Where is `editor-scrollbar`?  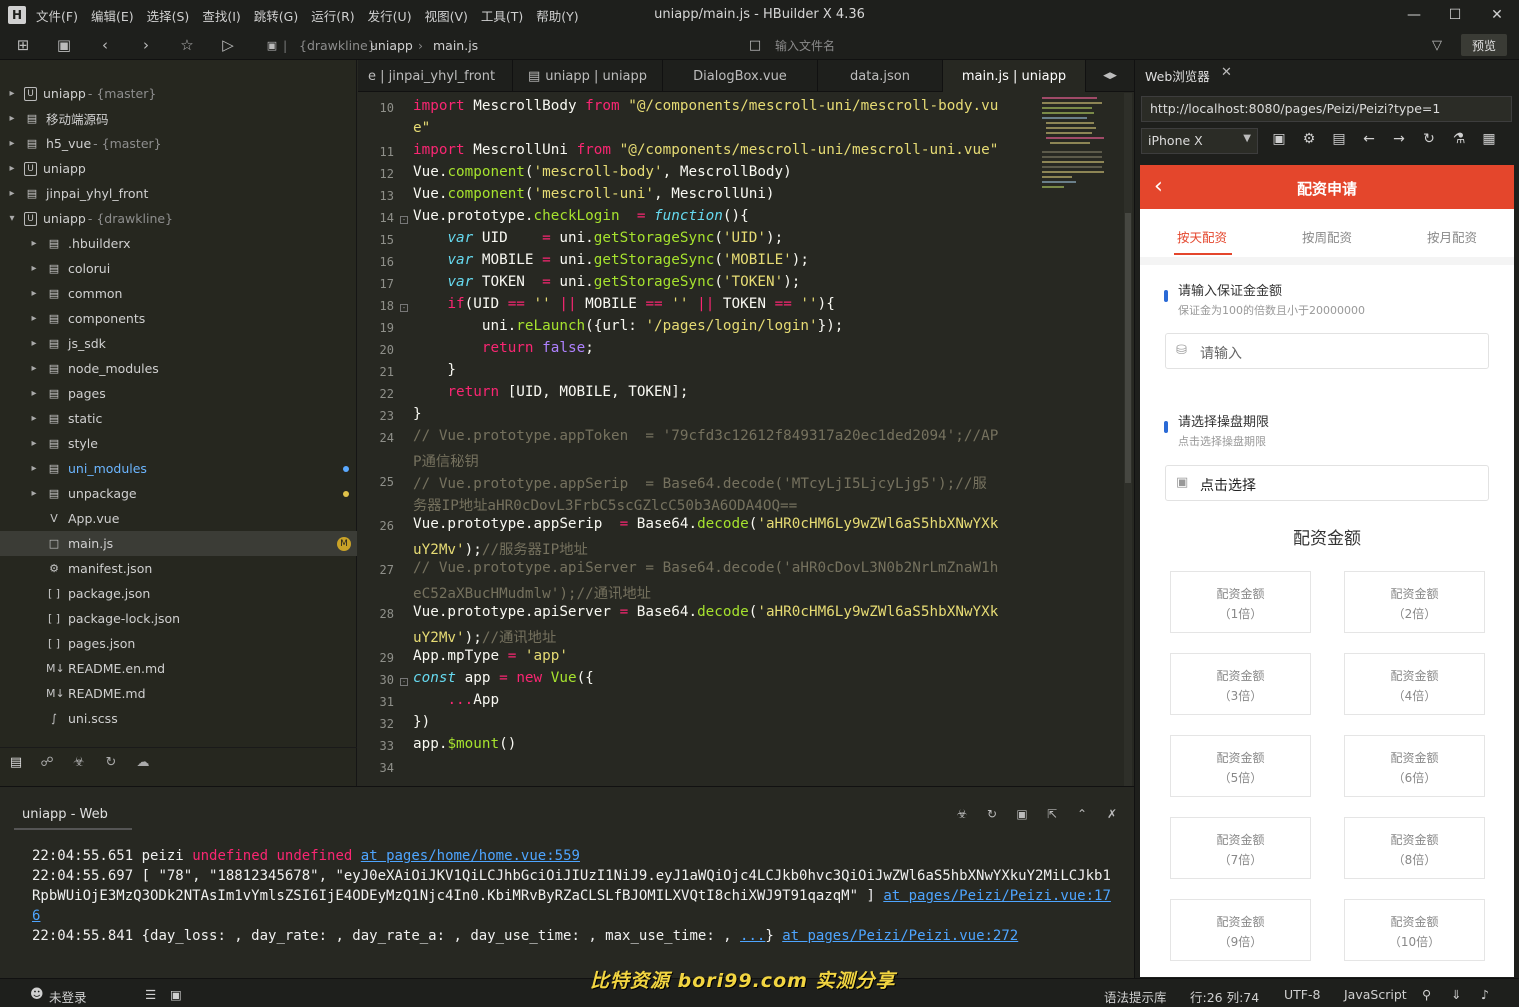
editor-scrollbar is located at coordinates (1128, 439).